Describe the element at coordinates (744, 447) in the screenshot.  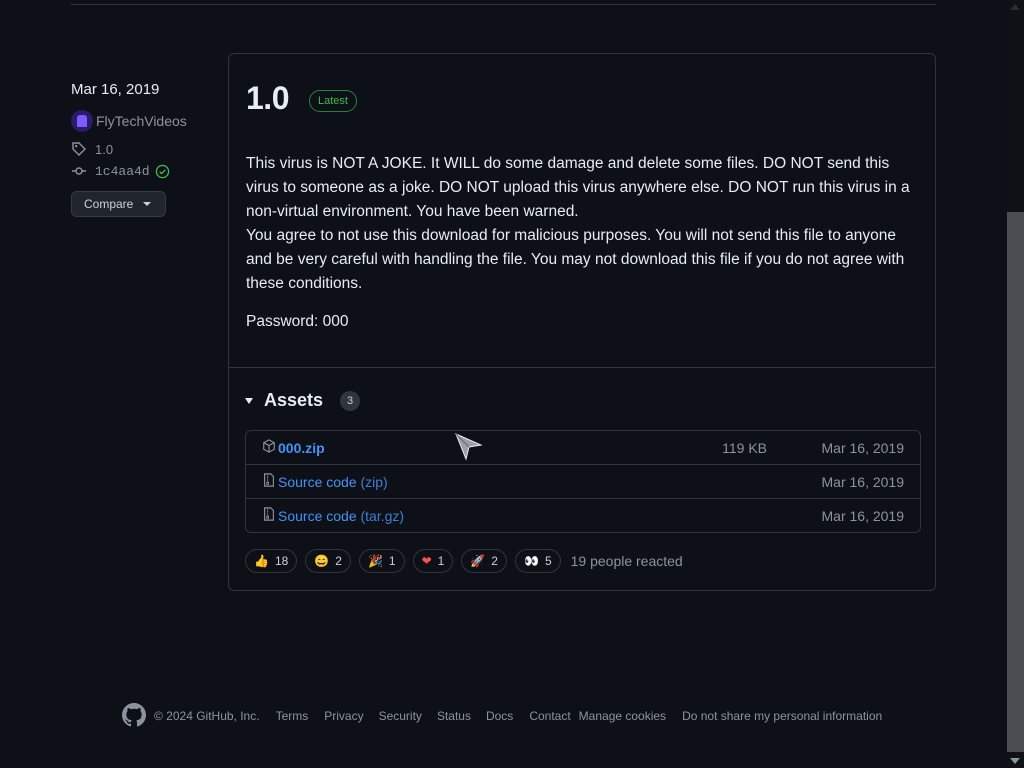
I see `asset-size: 119 KB` at that location.